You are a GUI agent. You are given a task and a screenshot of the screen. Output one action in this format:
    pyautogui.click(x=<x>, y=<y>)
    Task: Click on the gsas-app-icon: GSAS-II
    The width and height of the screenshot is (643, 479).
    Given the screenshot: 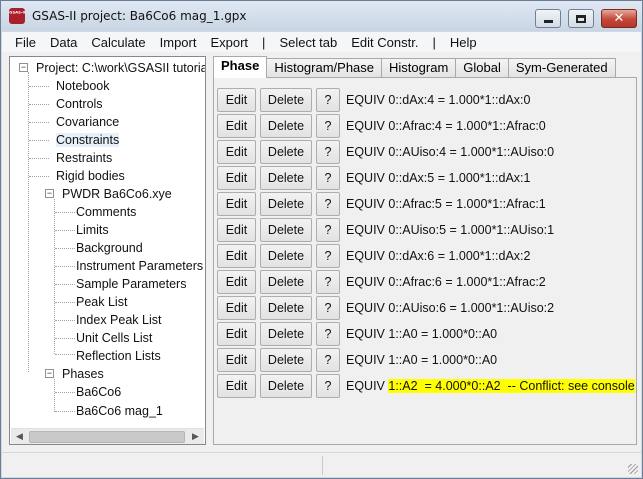 What is the action you would take?
    pyautogui.click(x=17, y=16)
    